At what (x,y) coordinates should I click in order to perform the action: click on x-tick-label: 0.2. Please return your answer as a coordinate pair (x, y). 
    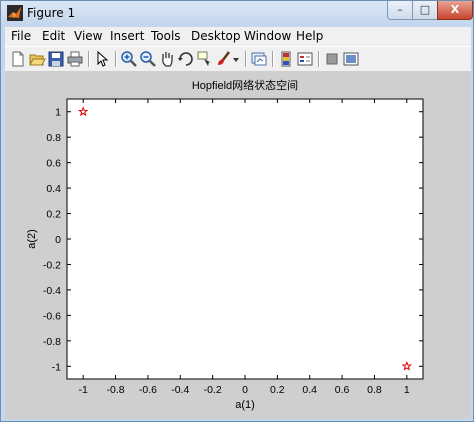
    Looking at the image, I should click on (277, 390).